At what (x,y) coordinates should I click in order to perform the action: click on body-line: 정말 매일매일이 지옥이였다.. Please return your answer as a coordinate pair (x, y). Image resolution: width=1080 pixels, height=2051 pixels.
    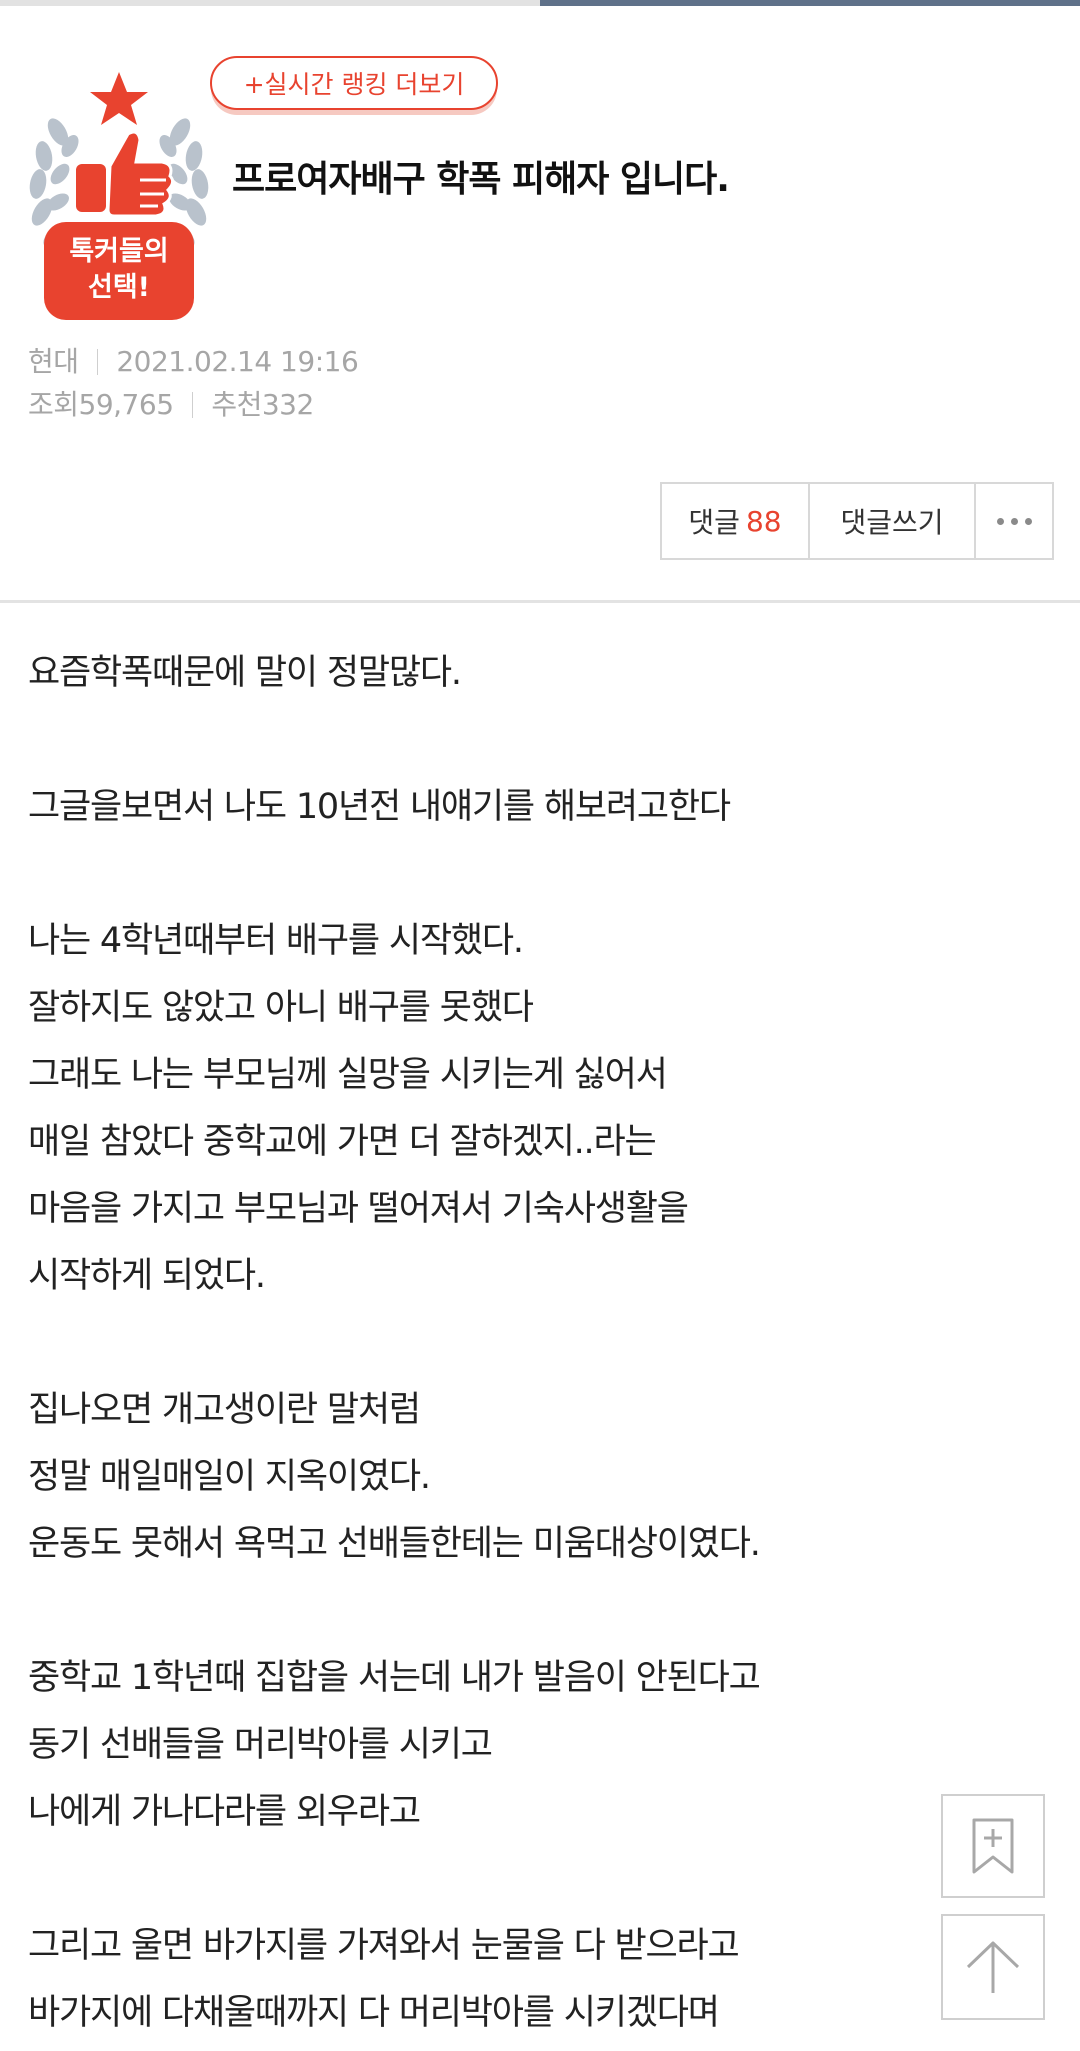
    Looking at the image, I should click on (229, 1477).